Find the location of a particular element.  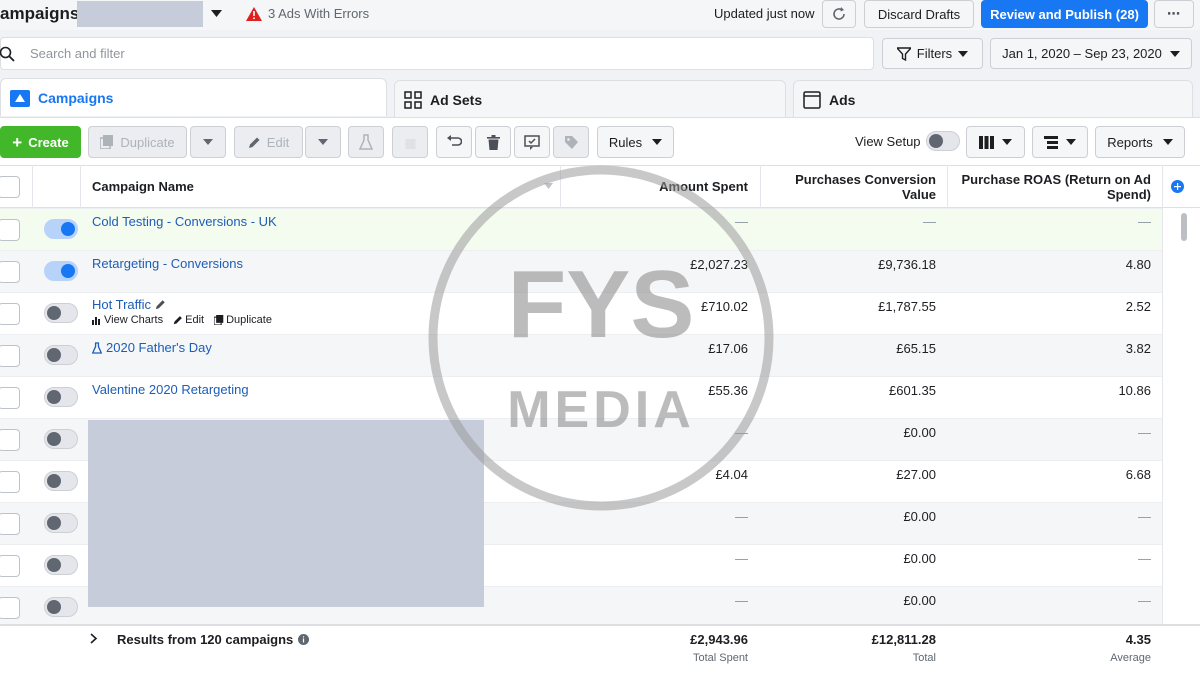

delete-button is located at coordinates (493, 142).